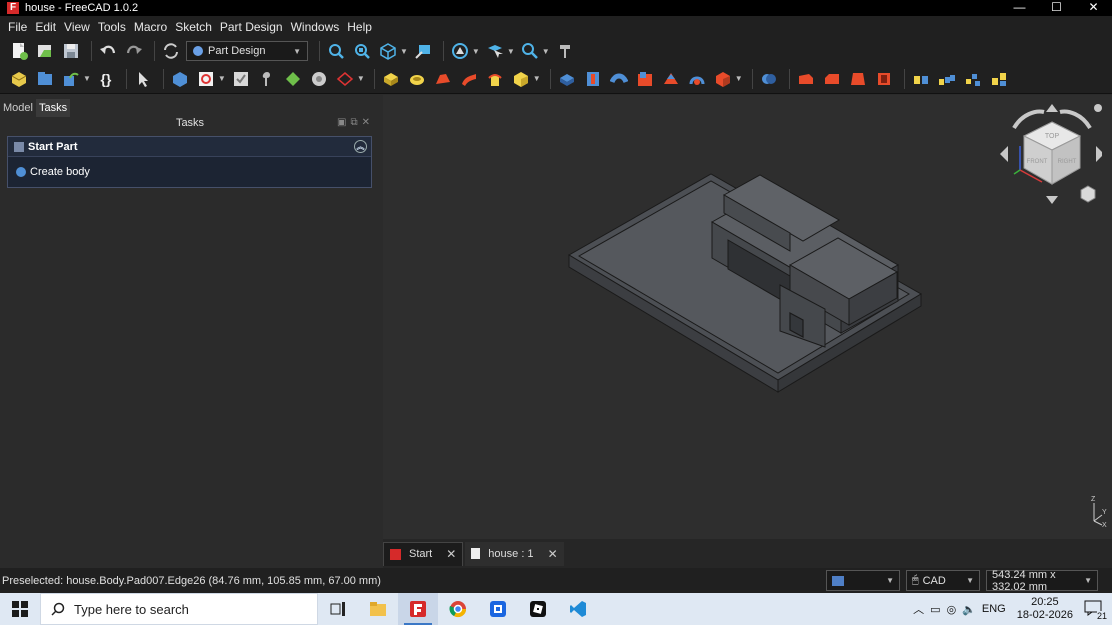 The height and width of the screenshot is (625, 1112). Describe the element at coordinates (769, 79) in the screenshot. I see `boolean-icon` at that location.